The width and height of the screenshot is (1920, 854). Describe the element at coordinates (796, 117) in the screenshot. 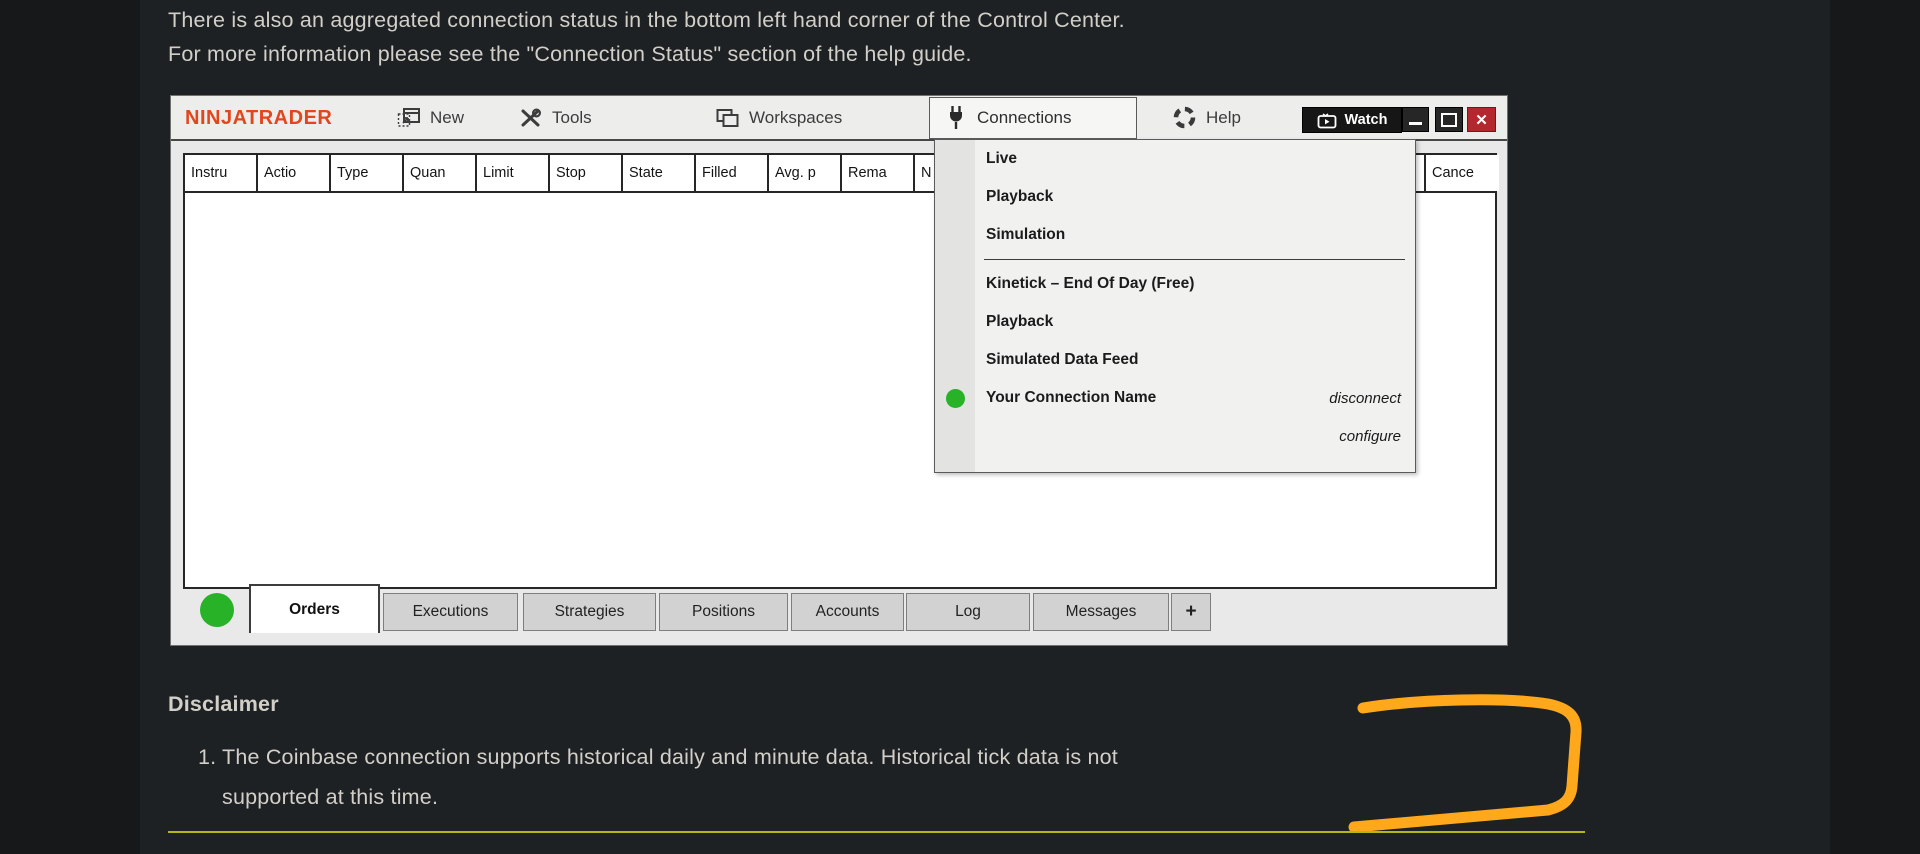

I see `menu-workspaces-label: Workspaces` at that location.